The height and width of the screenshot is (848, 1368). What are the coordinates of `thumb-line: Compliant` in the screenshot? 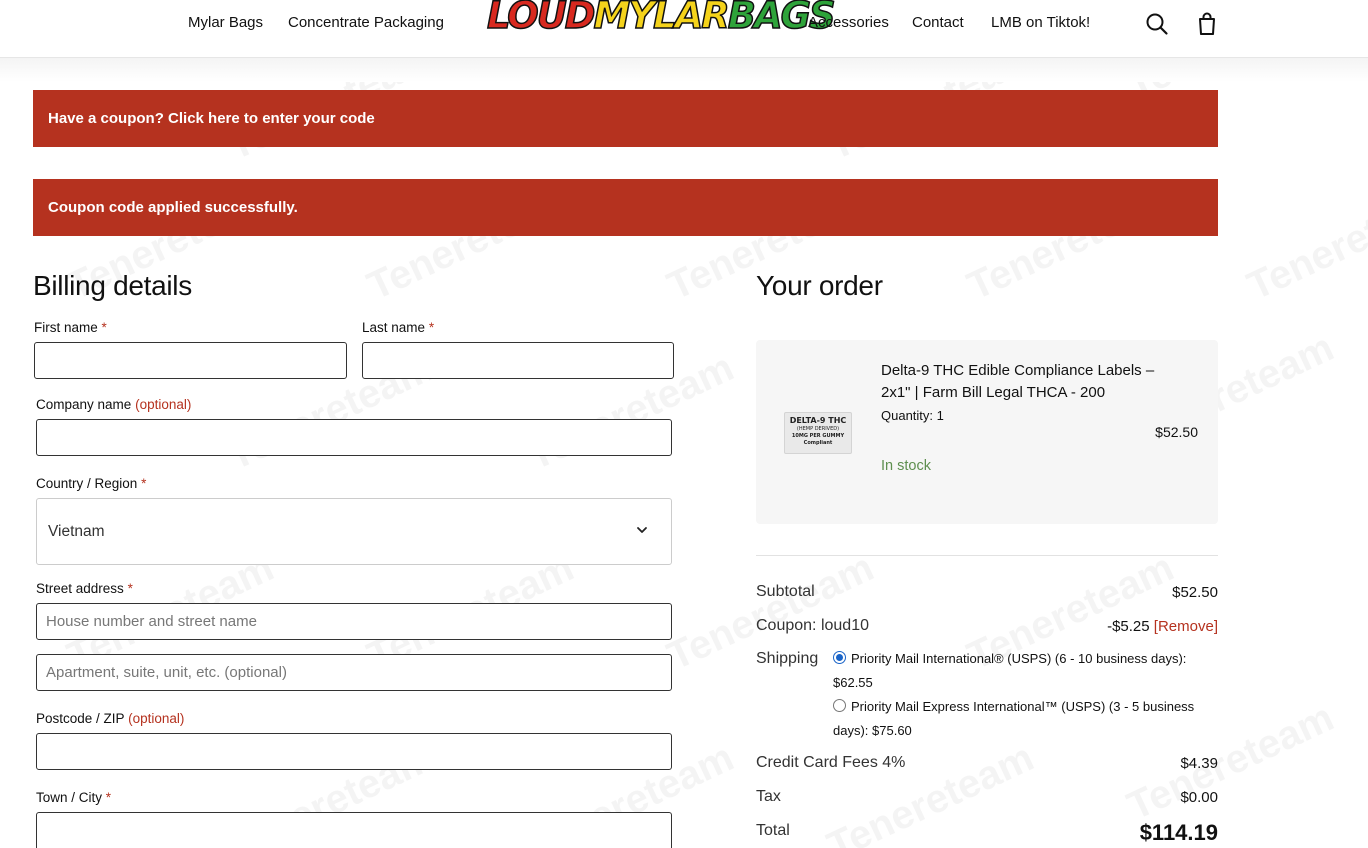 It's located at (818, 443).